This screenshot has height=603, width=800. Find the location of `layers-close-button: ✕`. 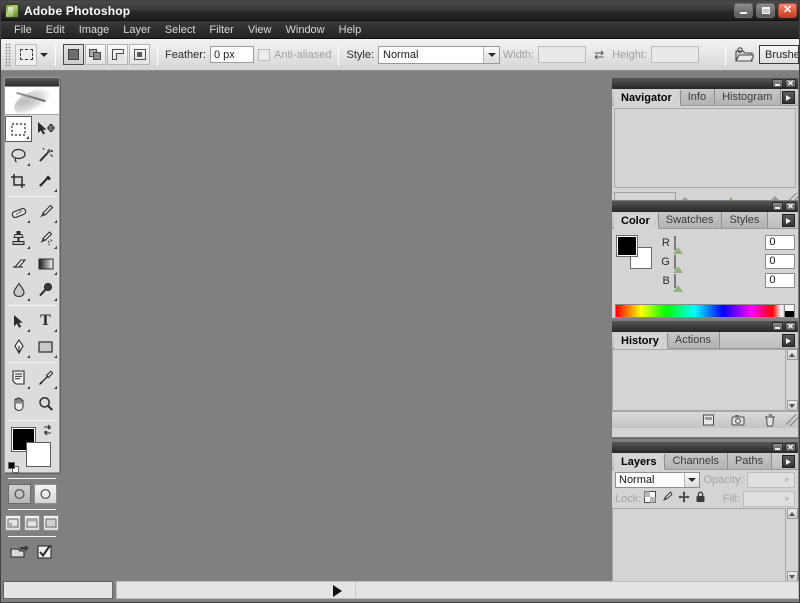

layers-close-button: ✕ is located at coordinates (790, 447).